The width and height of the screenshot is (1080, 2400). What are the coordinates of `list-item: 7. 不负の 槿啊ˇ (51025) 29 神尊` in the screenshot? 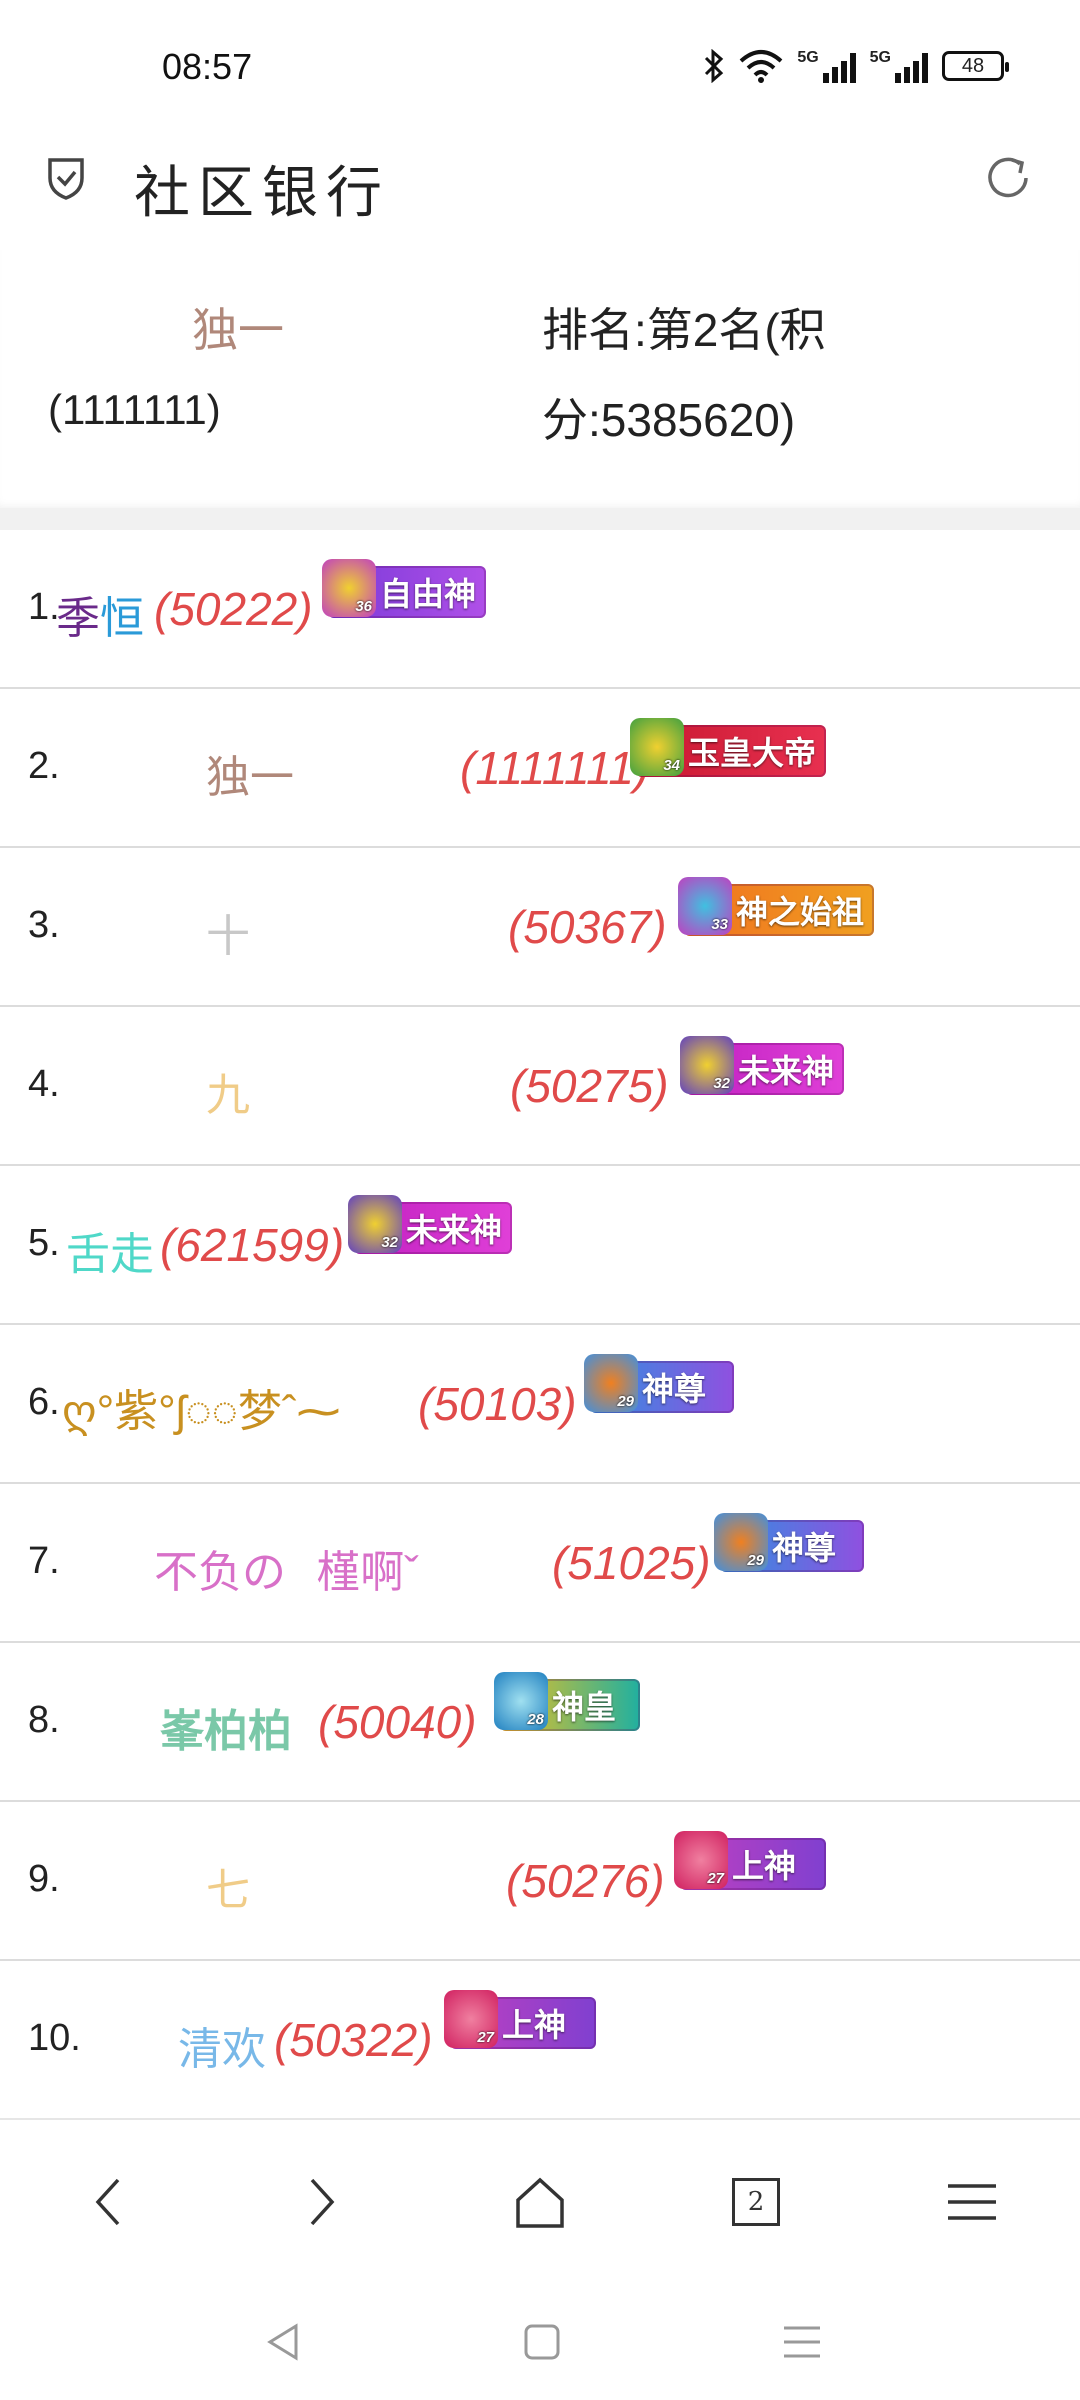 It's located at (540, 1563).